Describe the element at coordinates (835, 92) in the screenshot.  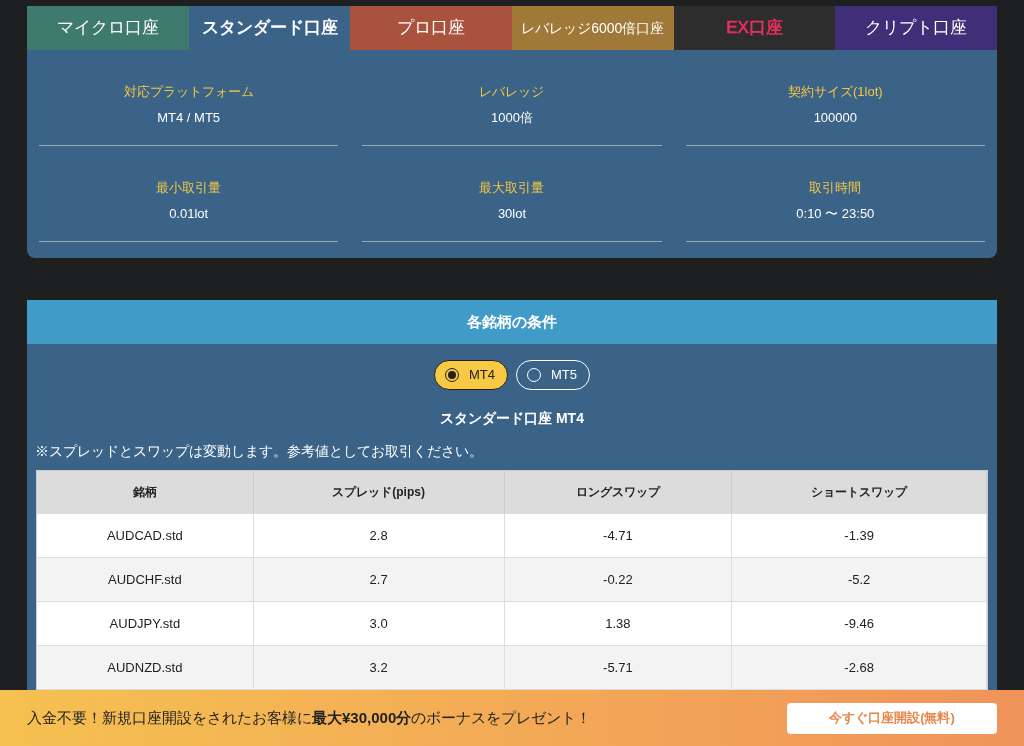
I see `spec-label: 契約サイズ(1lot)` at that location.